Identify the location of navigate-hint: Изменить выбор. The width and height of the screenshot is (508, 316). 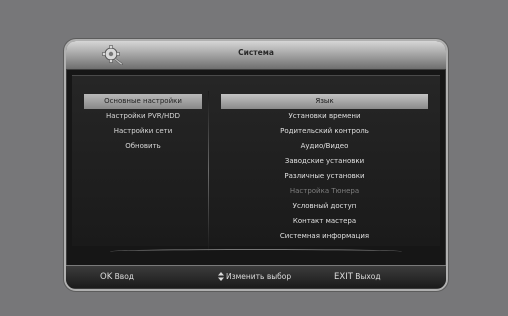
(255, 276).